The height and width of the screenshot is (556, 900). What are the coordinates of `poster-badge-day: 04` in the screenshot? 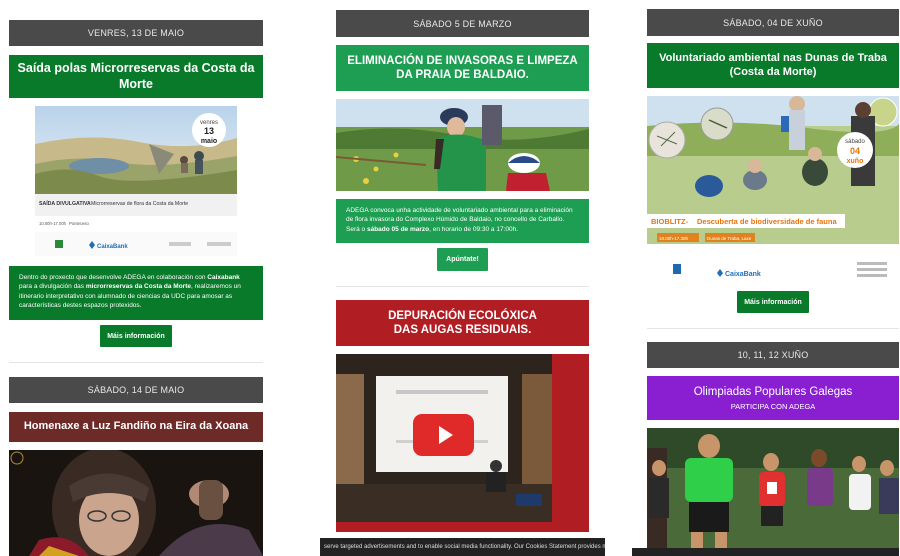 It's located at (855, 151).